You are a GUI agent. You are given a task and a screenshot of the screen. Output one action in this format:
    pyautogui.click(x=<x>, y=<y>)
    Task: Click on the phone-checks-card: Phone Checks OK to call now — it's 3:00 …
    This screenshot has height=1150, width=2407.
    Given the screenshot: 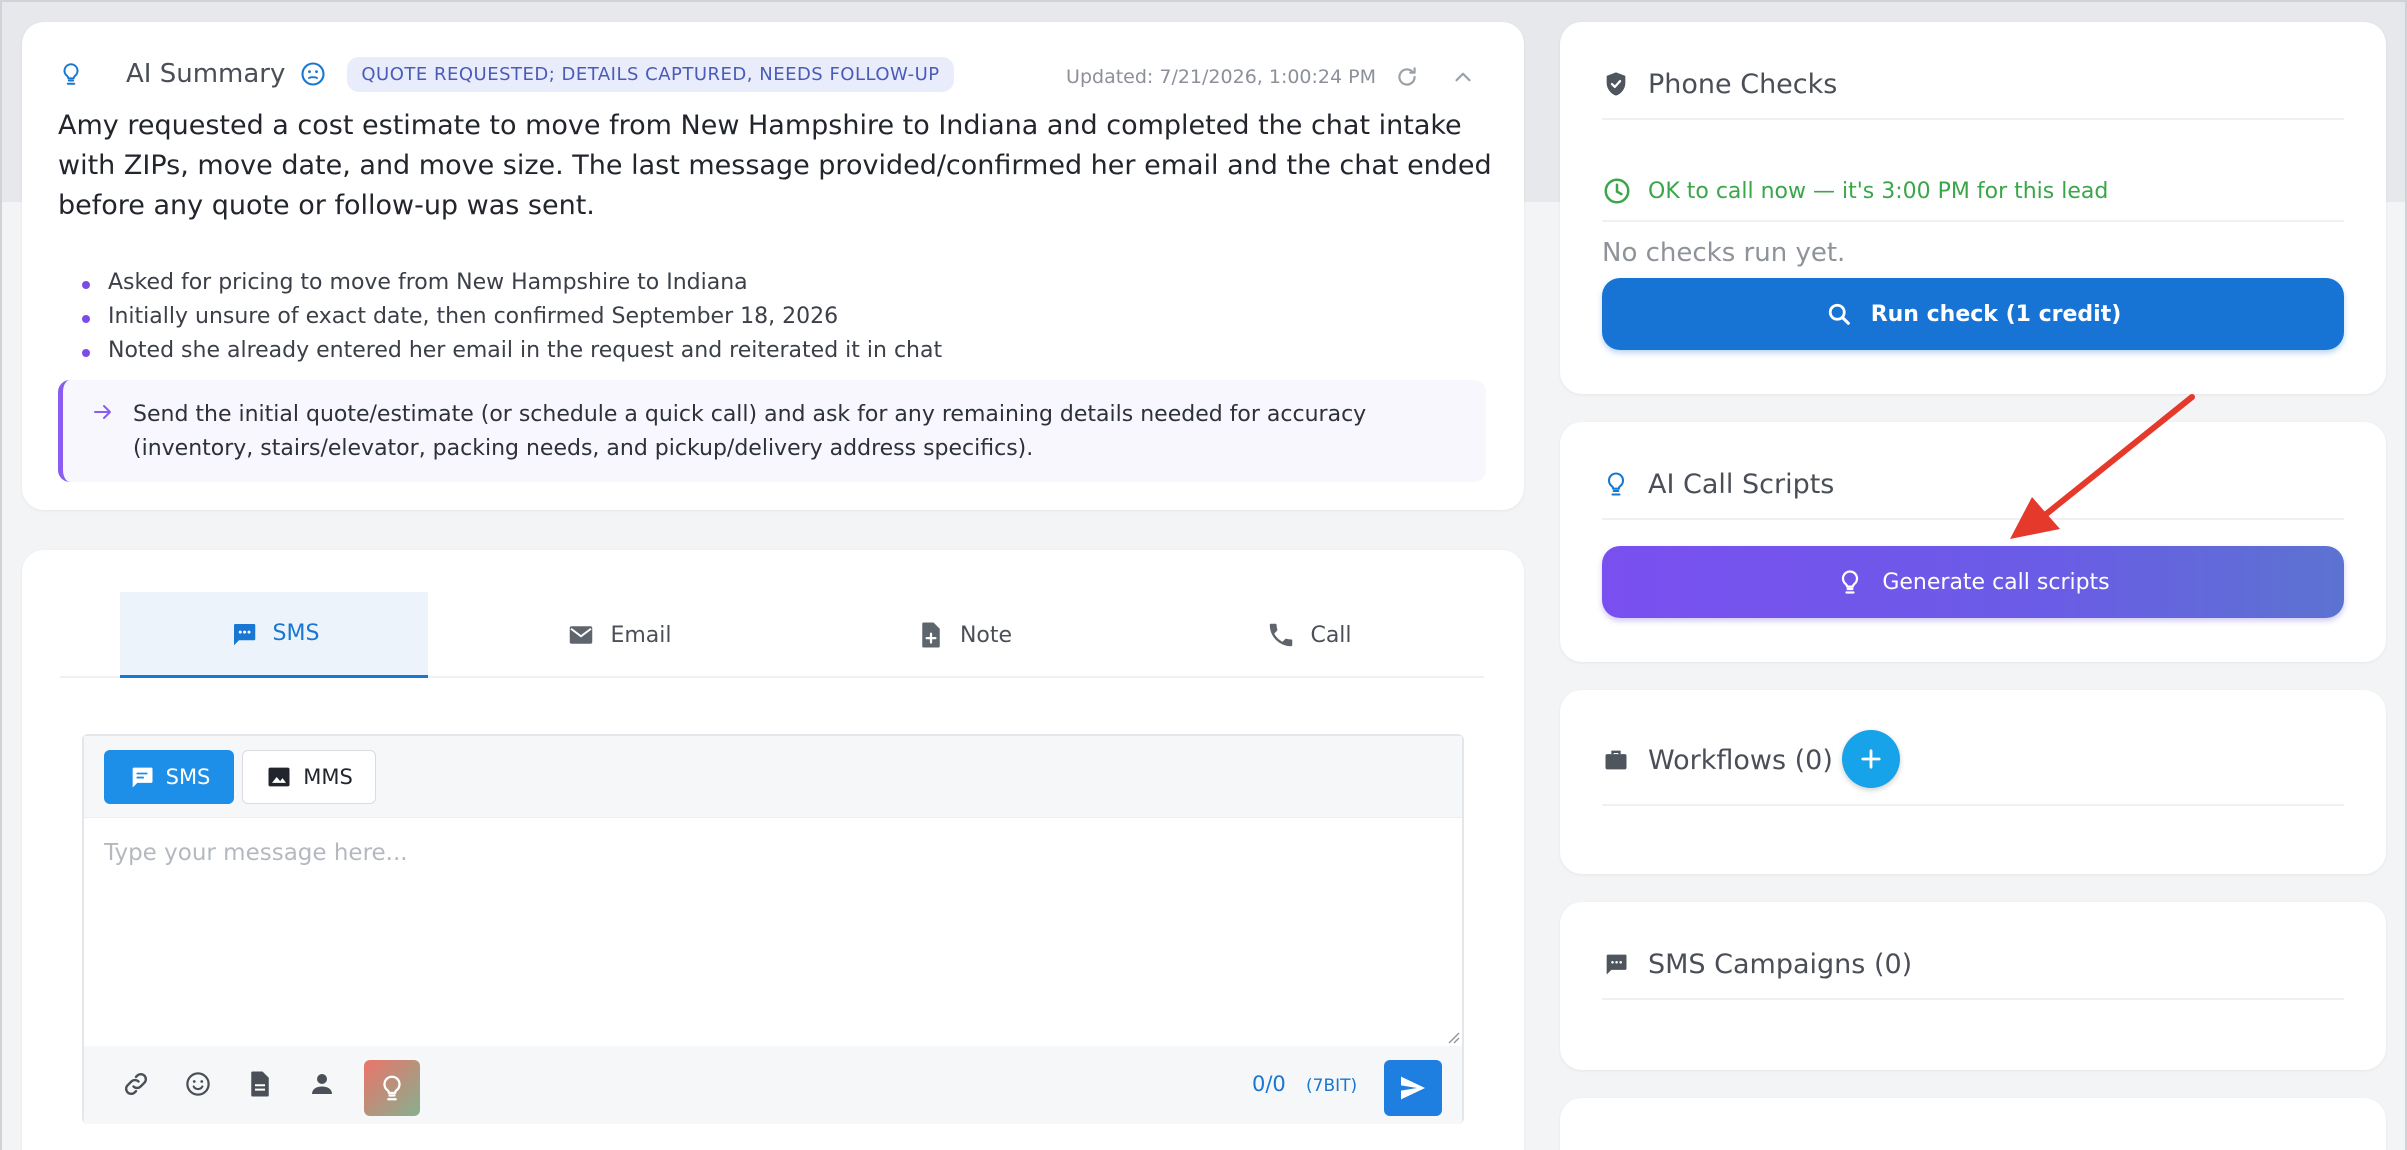 What is the action you would take?
    pyautogui.click(x=1973, y=208)
    